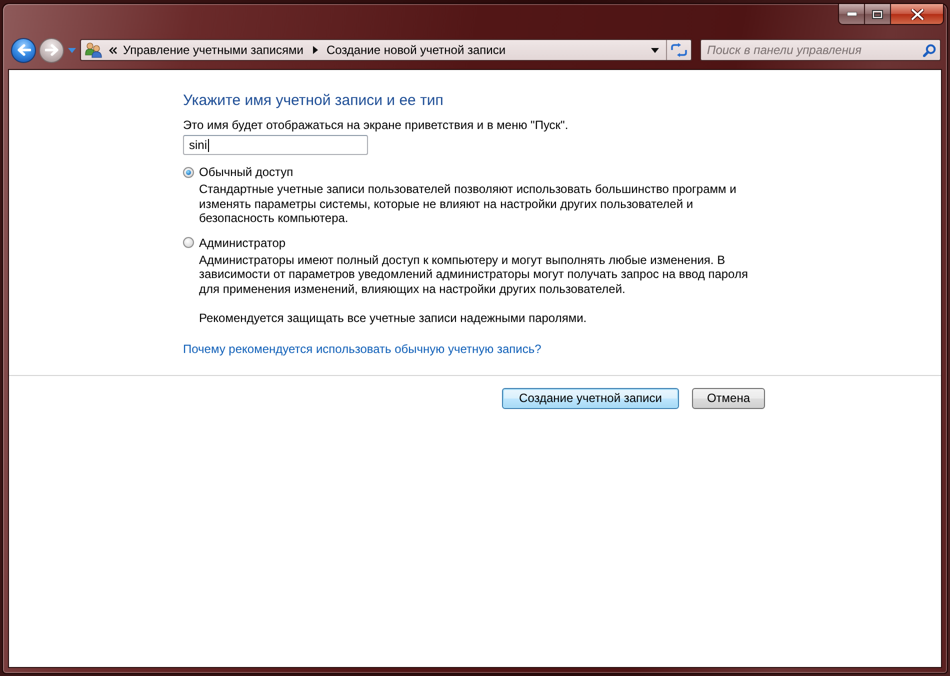 The image size is (950, 676). I want to click on double-chevron-left-icon, so click(113, 50).